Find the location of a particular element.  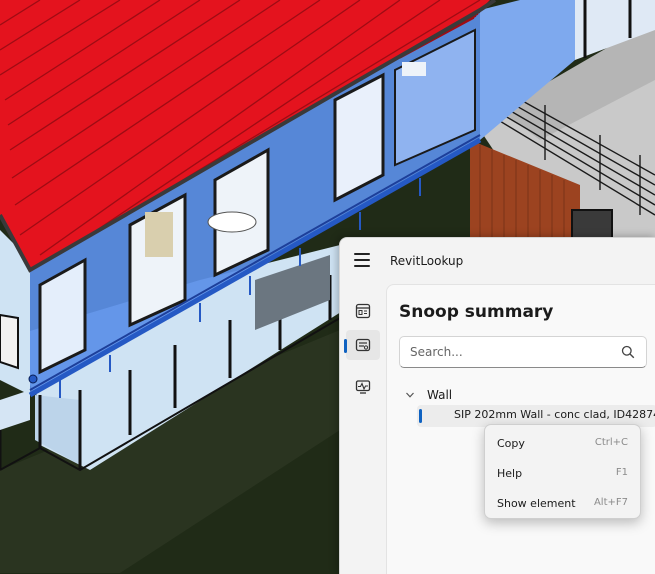

title-bar: RevitLookup is located at coordinates (497, 261).